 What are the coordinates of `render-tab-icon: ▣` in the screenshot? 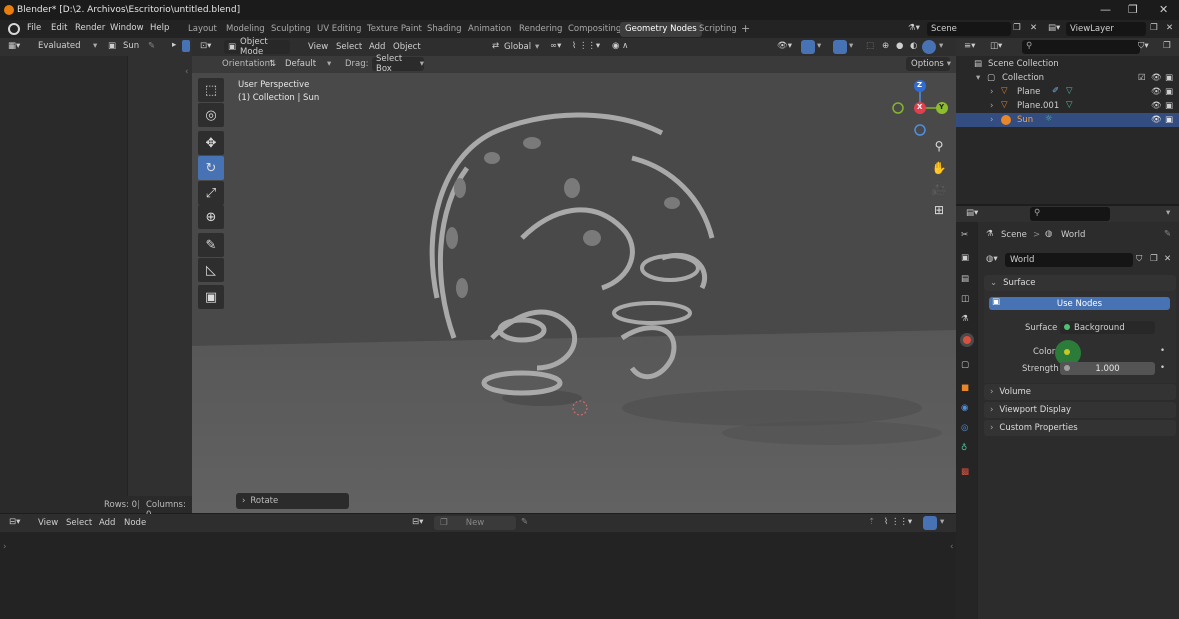 It's located at (965, 258).